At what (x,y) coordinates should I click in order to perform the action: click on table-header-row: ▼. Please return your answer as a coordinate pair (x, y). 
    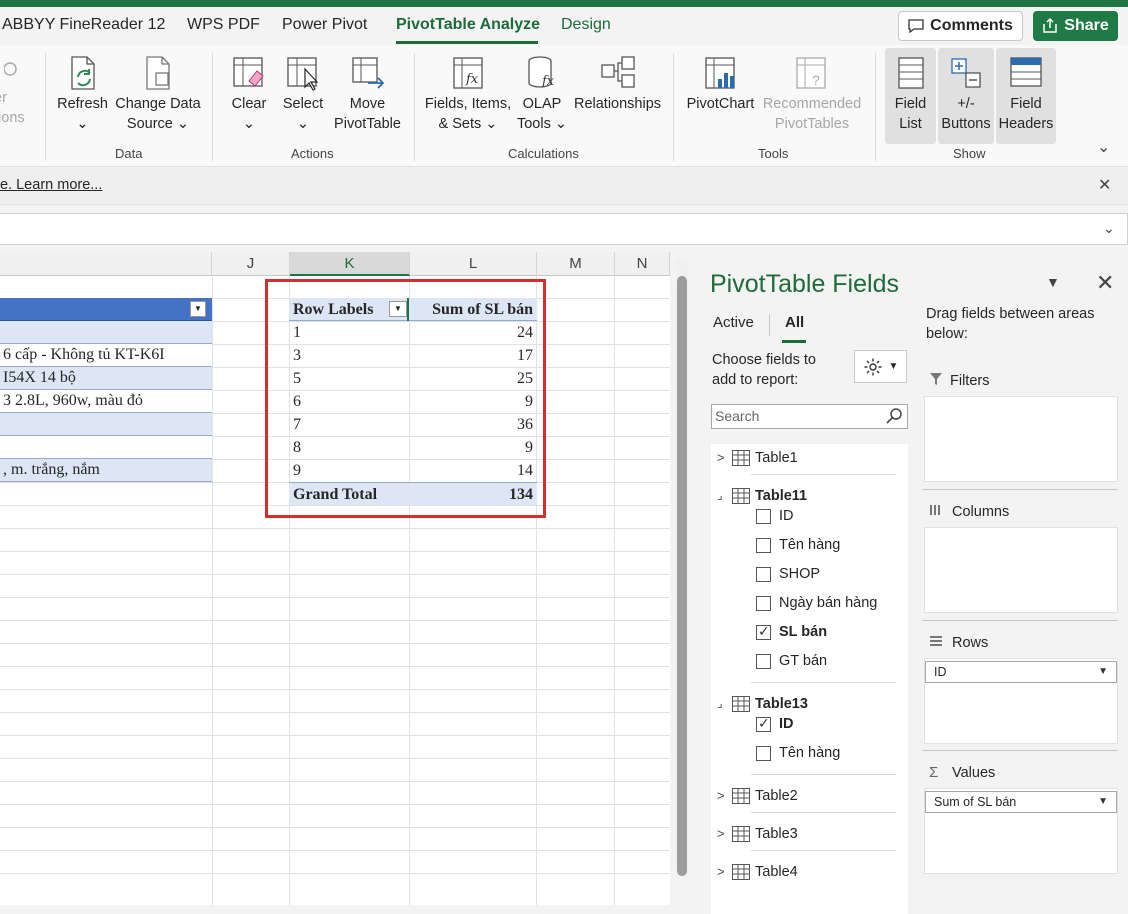
    Looking at the image, I should click on (106, 309).